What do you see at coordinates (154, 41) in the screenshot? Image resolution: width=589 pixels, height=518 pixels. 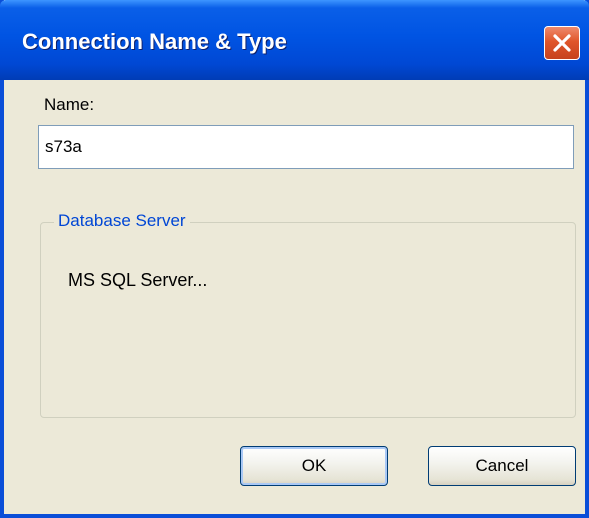 I see `window-title: Connection Name & Type` at bounding box center [154, 41].